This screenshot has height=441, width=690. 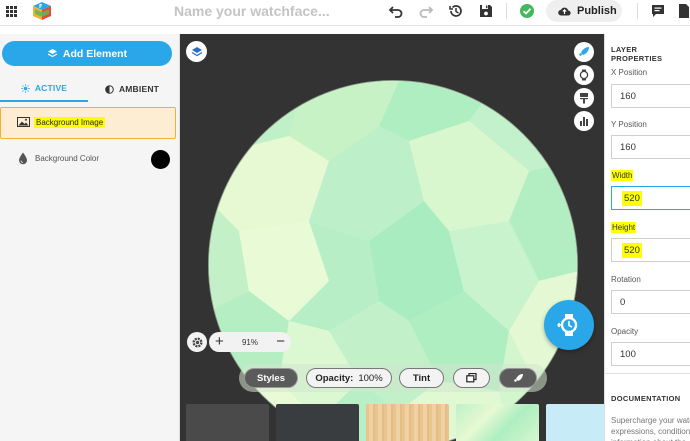 I want to click on paint-icon, so click(x=584, y=98).